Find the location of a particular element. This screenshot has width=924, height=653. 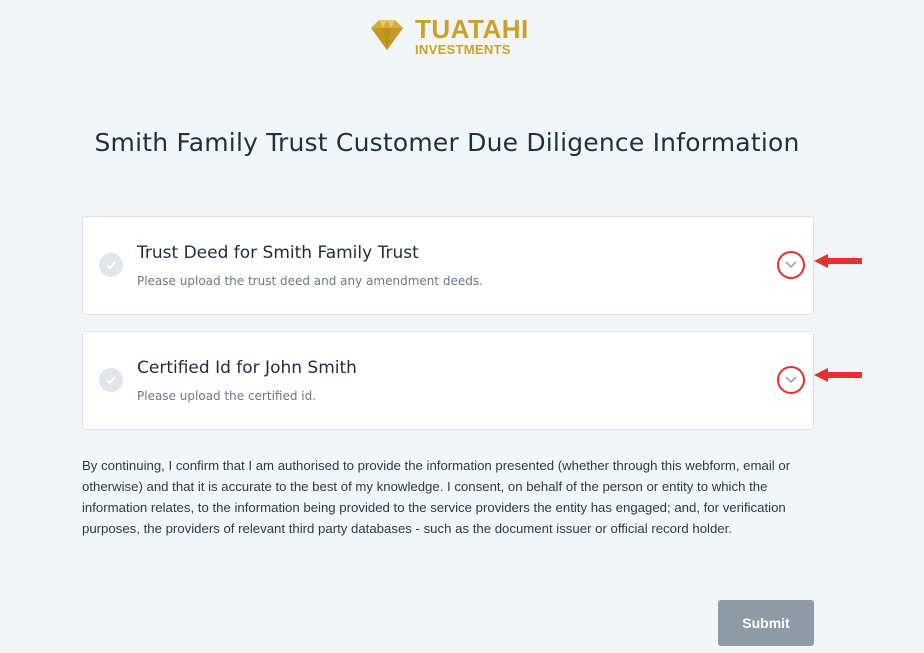

document-title: Certified Id for John Smith is located at coordinates (247, 368).